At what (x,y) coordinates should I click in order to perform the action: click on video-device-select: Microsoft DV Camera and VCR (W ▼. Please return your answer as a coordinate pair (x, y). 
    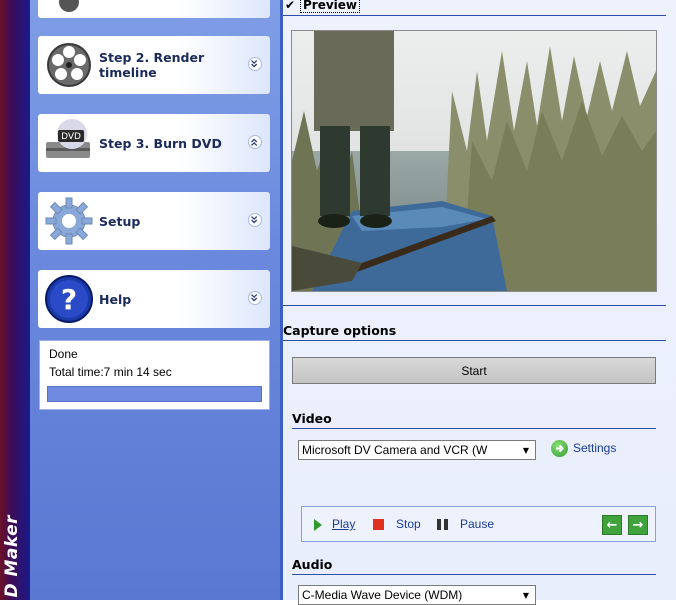
    Looking at the image, I should click on (417, 450).